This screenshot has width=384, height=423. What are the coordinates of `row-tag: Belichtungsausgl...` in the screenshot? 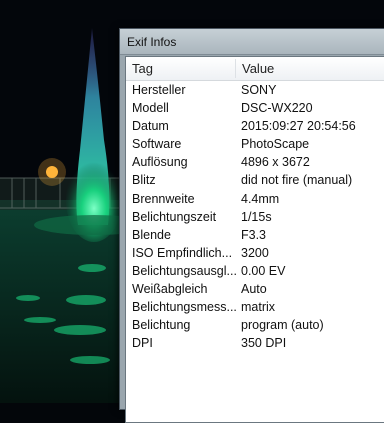 It's located at (184, 270).